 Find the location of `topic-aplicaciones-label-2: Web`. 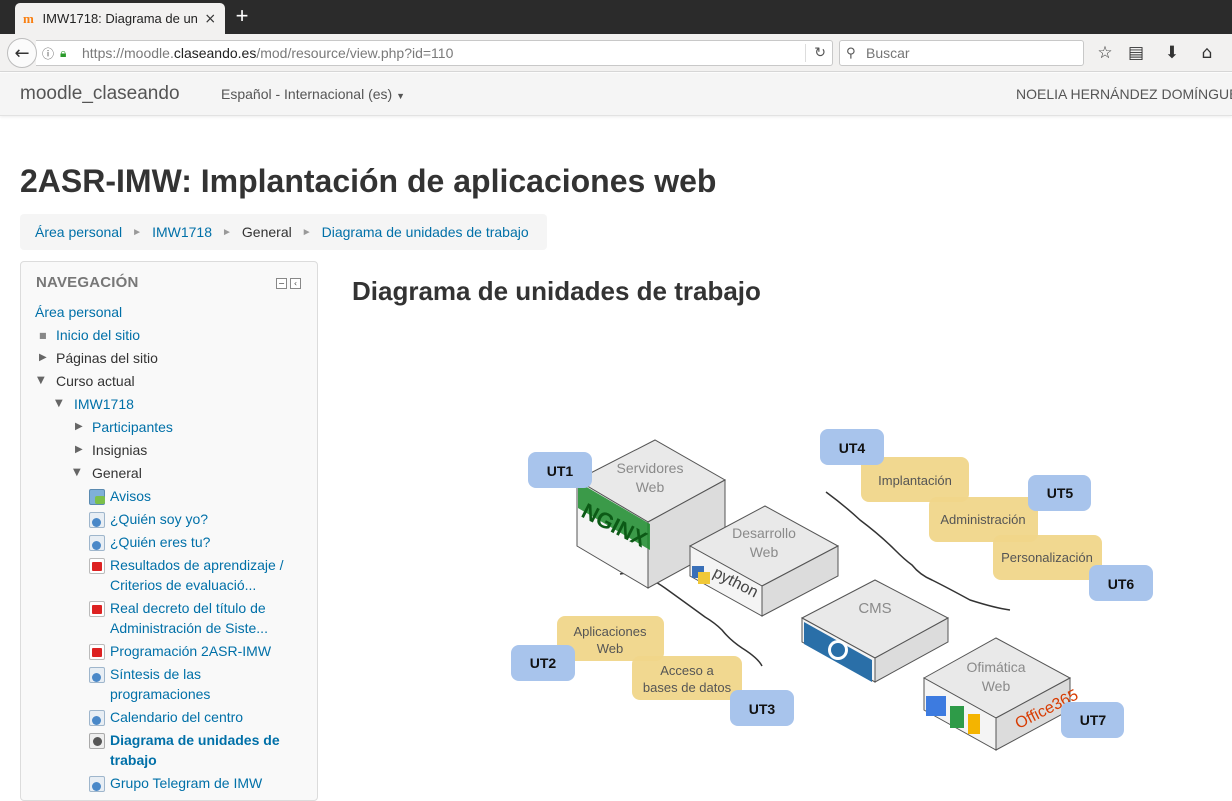

topic-aplicaciones-label-2: Web is located at coordinates (610, 648).